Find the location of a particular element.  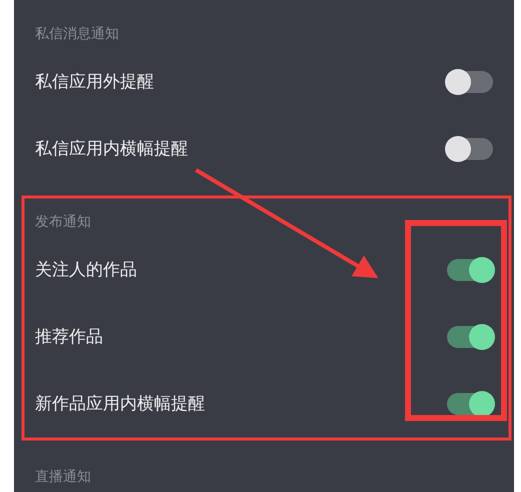

setting-label: 私信应用内横幅提醒 is located at coordinates (111, 149).